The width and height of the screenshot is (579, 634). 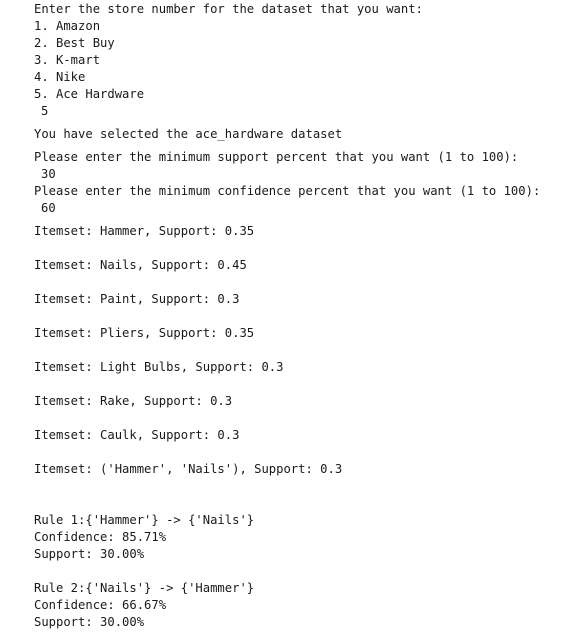 What do you see at coordinates (74, 43) in the screenshot?
I see `store-option: 2. Best Buy` at bounding box center [74, 43].